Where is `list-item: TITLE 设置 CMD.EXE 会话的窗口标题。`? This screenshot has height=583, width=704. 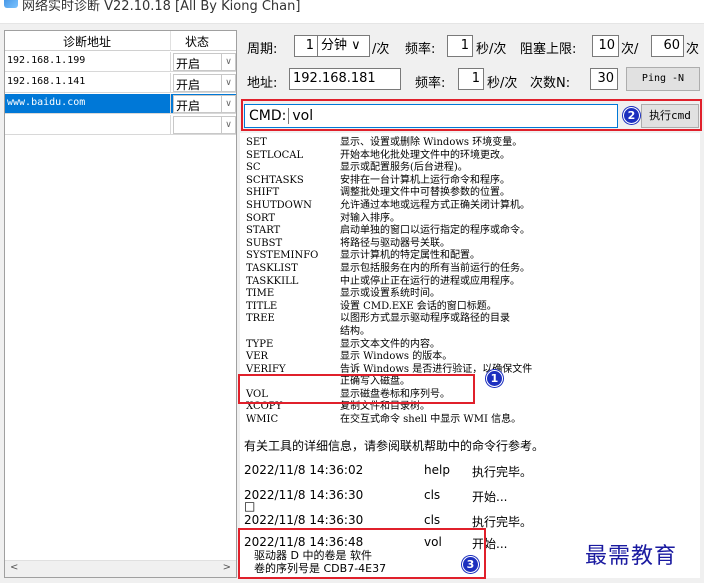
list-item: TITLE 设置 CMD.EXE 会话的窗口标题。 is located at coordinates (371, 306).